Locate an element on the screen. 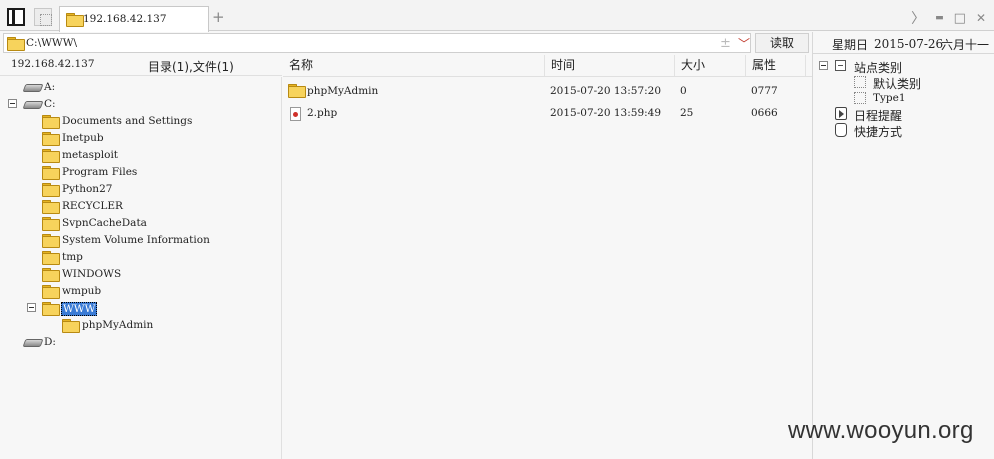  chevron-right-icon: 〉 is located at coordinates (918, 18).